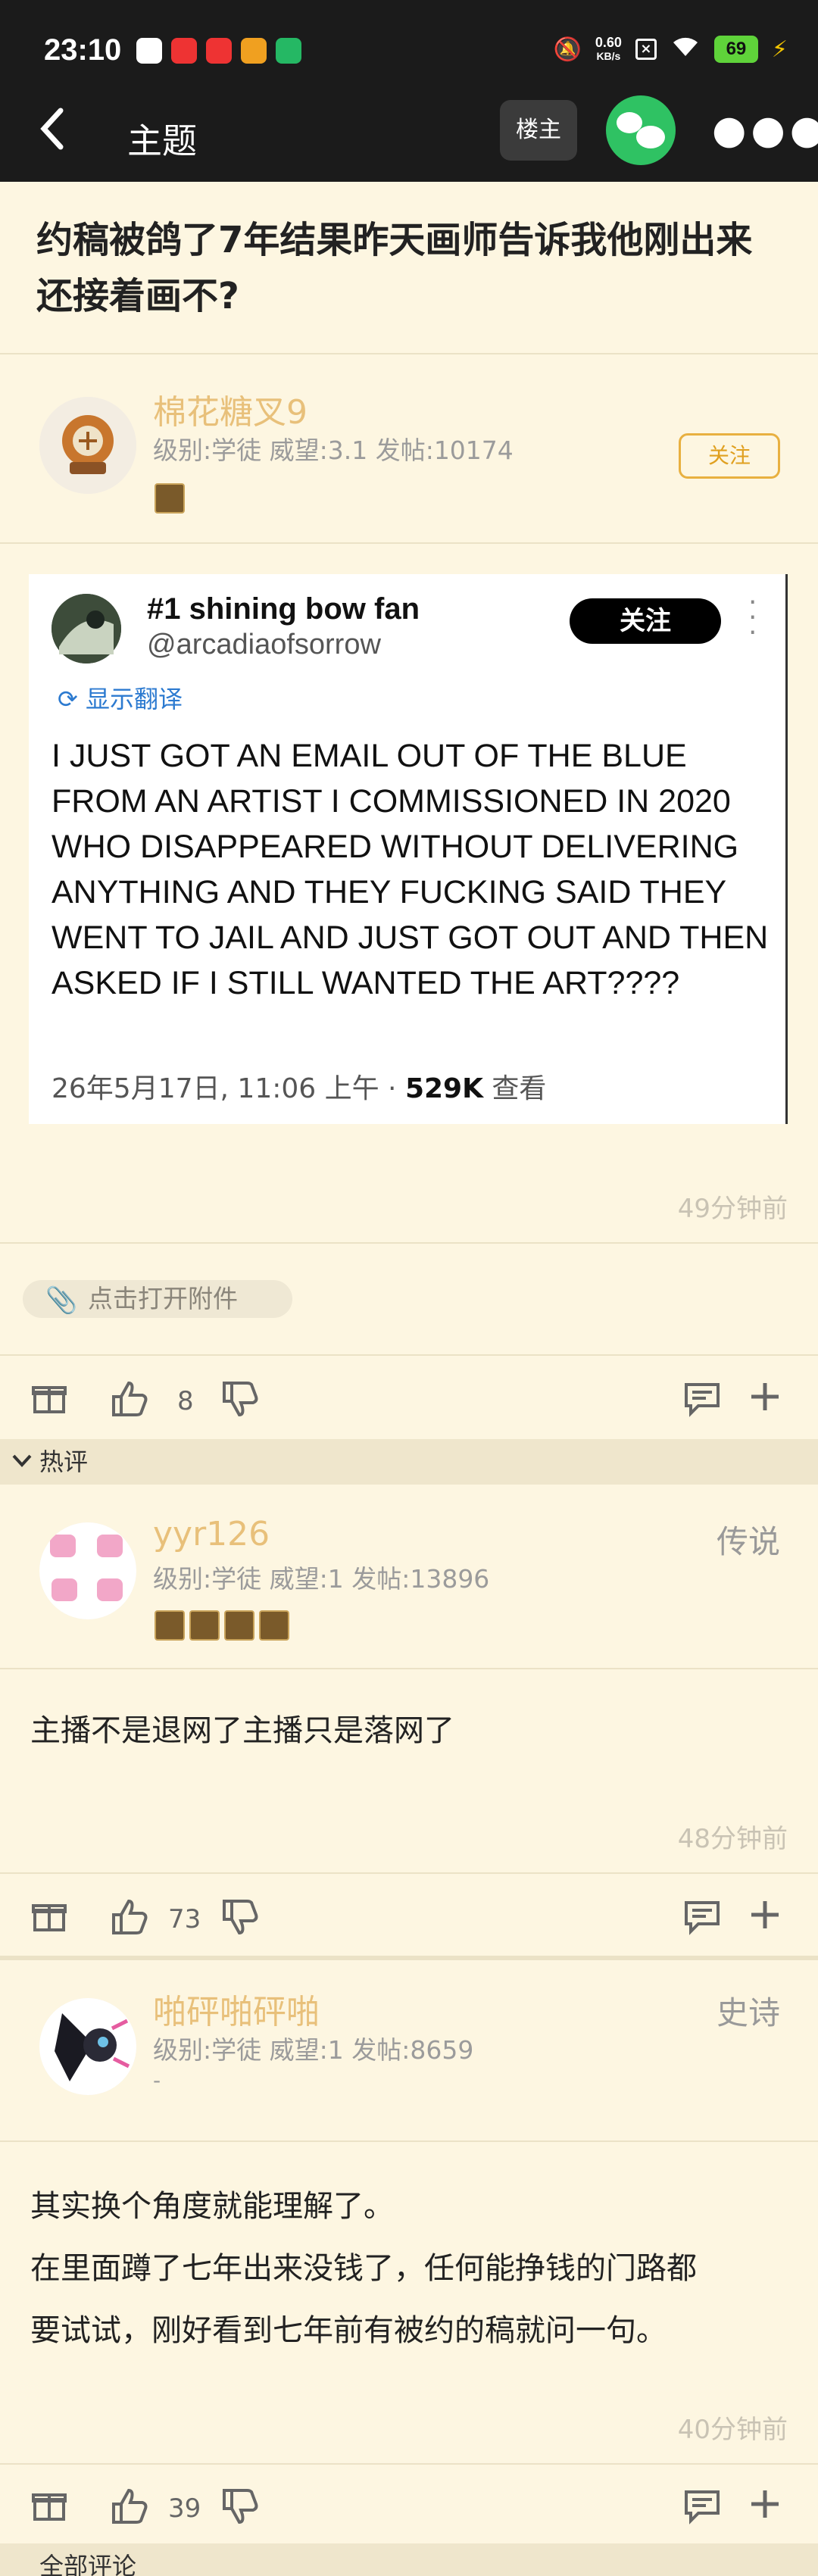  Describe the element at coordinates (733, 2430) in the screenshot. I see `comment-time: 40分钟前` at that location.